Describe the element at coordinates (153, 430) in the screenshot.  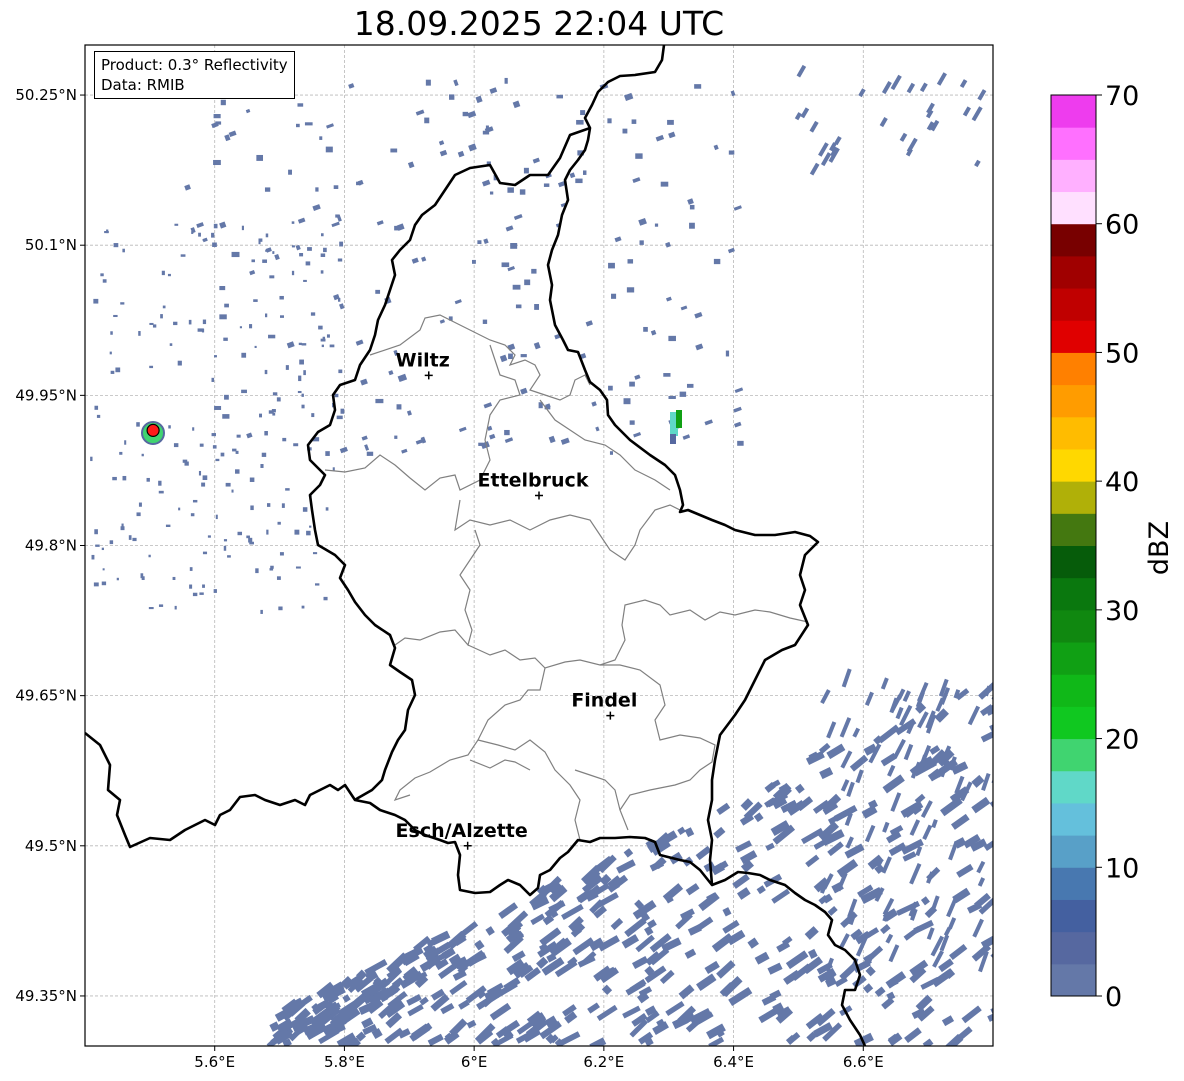
I see `radar-site-dot` at that location.